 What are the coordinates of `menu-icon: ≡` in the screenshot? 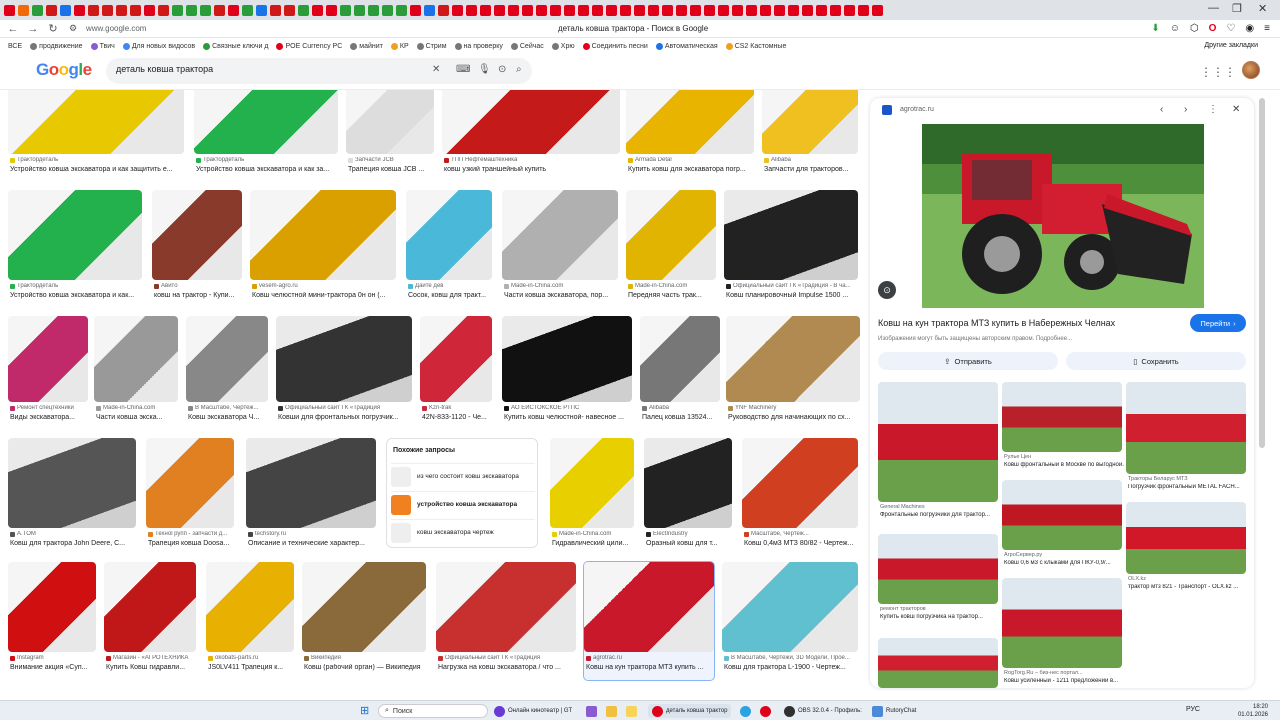 It's located at (1267, 28).